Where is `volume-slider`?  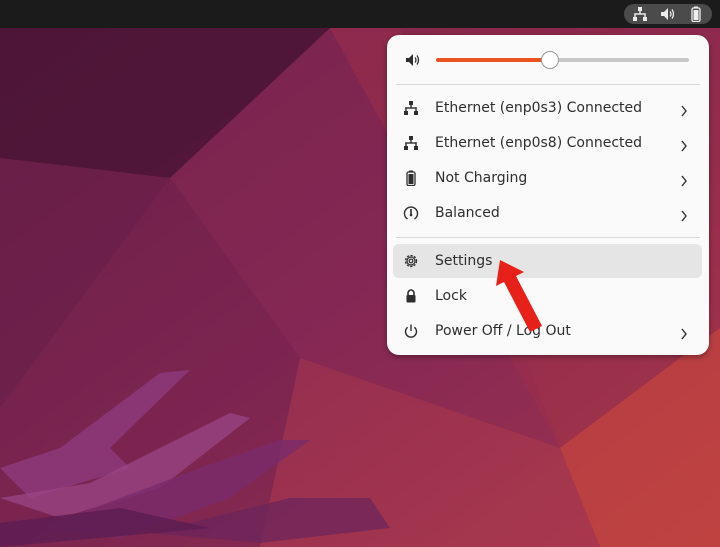
volume-slider is located at coordinates (562, 60).